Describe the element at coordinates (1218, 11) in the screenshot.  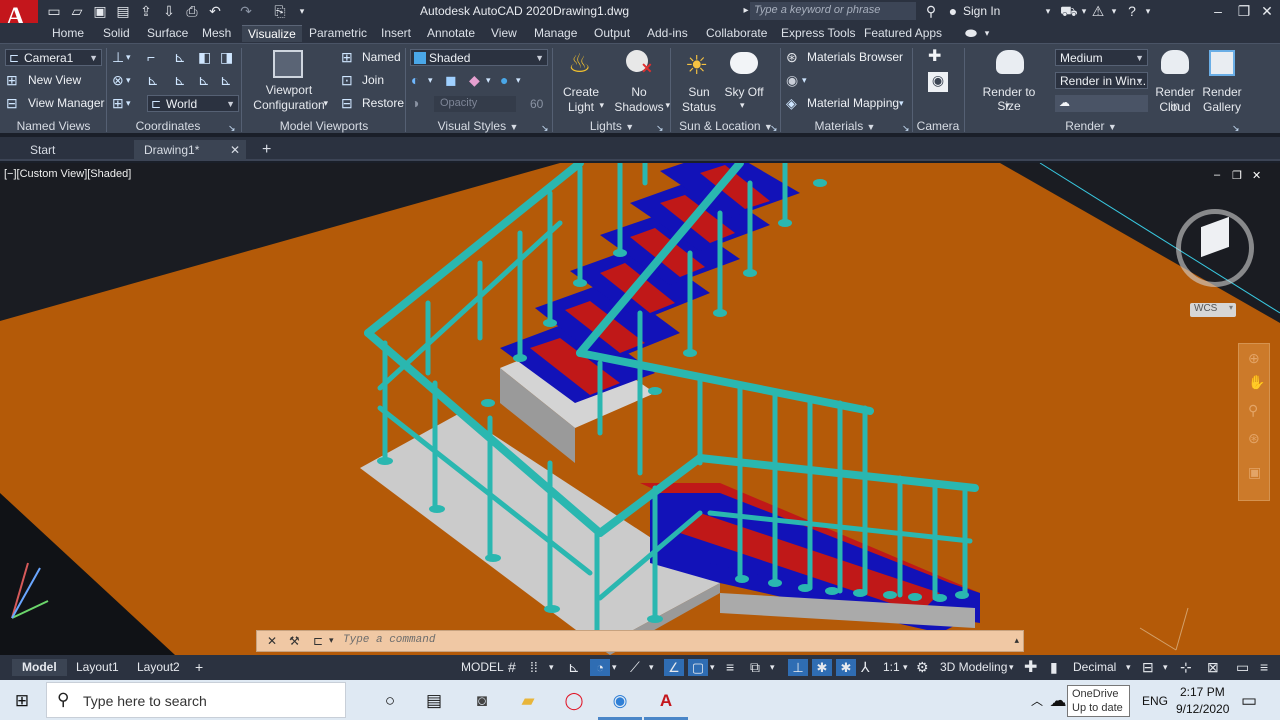
I see `minimize-window-icon: ‒` at that location.